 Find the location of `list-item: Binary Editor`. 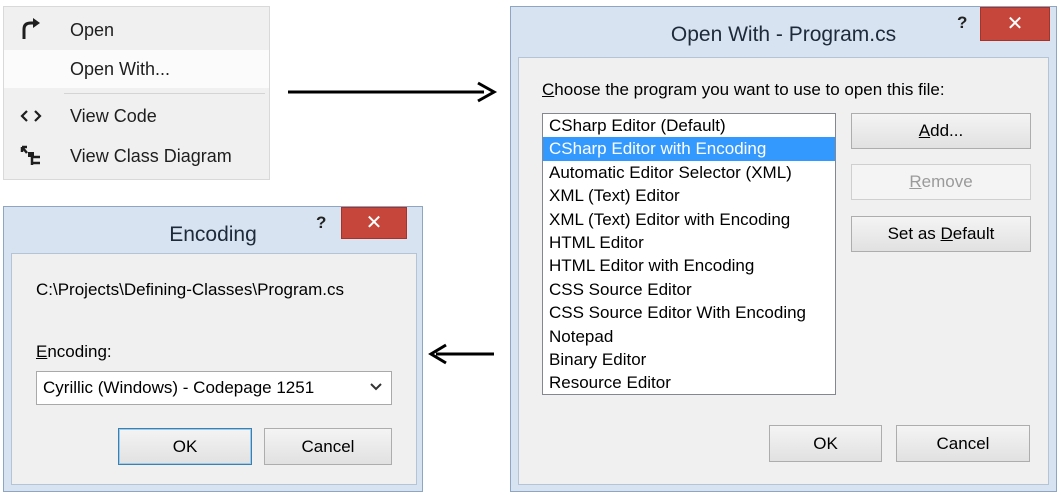

list-item: Binary Editor is located at coordinates (689, 359).